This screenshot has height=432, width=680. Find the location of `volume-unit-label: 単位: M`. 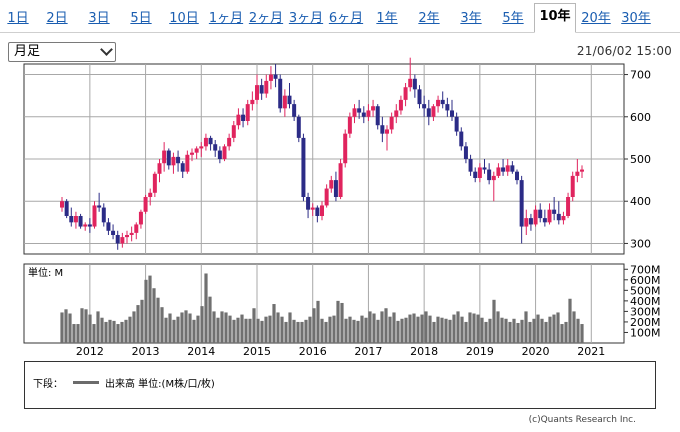

volume-unit-label: 単位: M is located at coordinates (45, 272).